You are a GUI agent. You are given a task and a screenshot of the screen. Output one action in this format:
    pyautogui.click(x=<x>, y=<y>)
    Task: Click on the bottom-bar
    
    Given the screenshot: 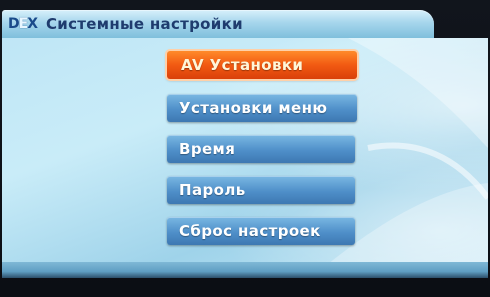 What is the action you would take?
    pyautogui.click(x=245, y=270)
    